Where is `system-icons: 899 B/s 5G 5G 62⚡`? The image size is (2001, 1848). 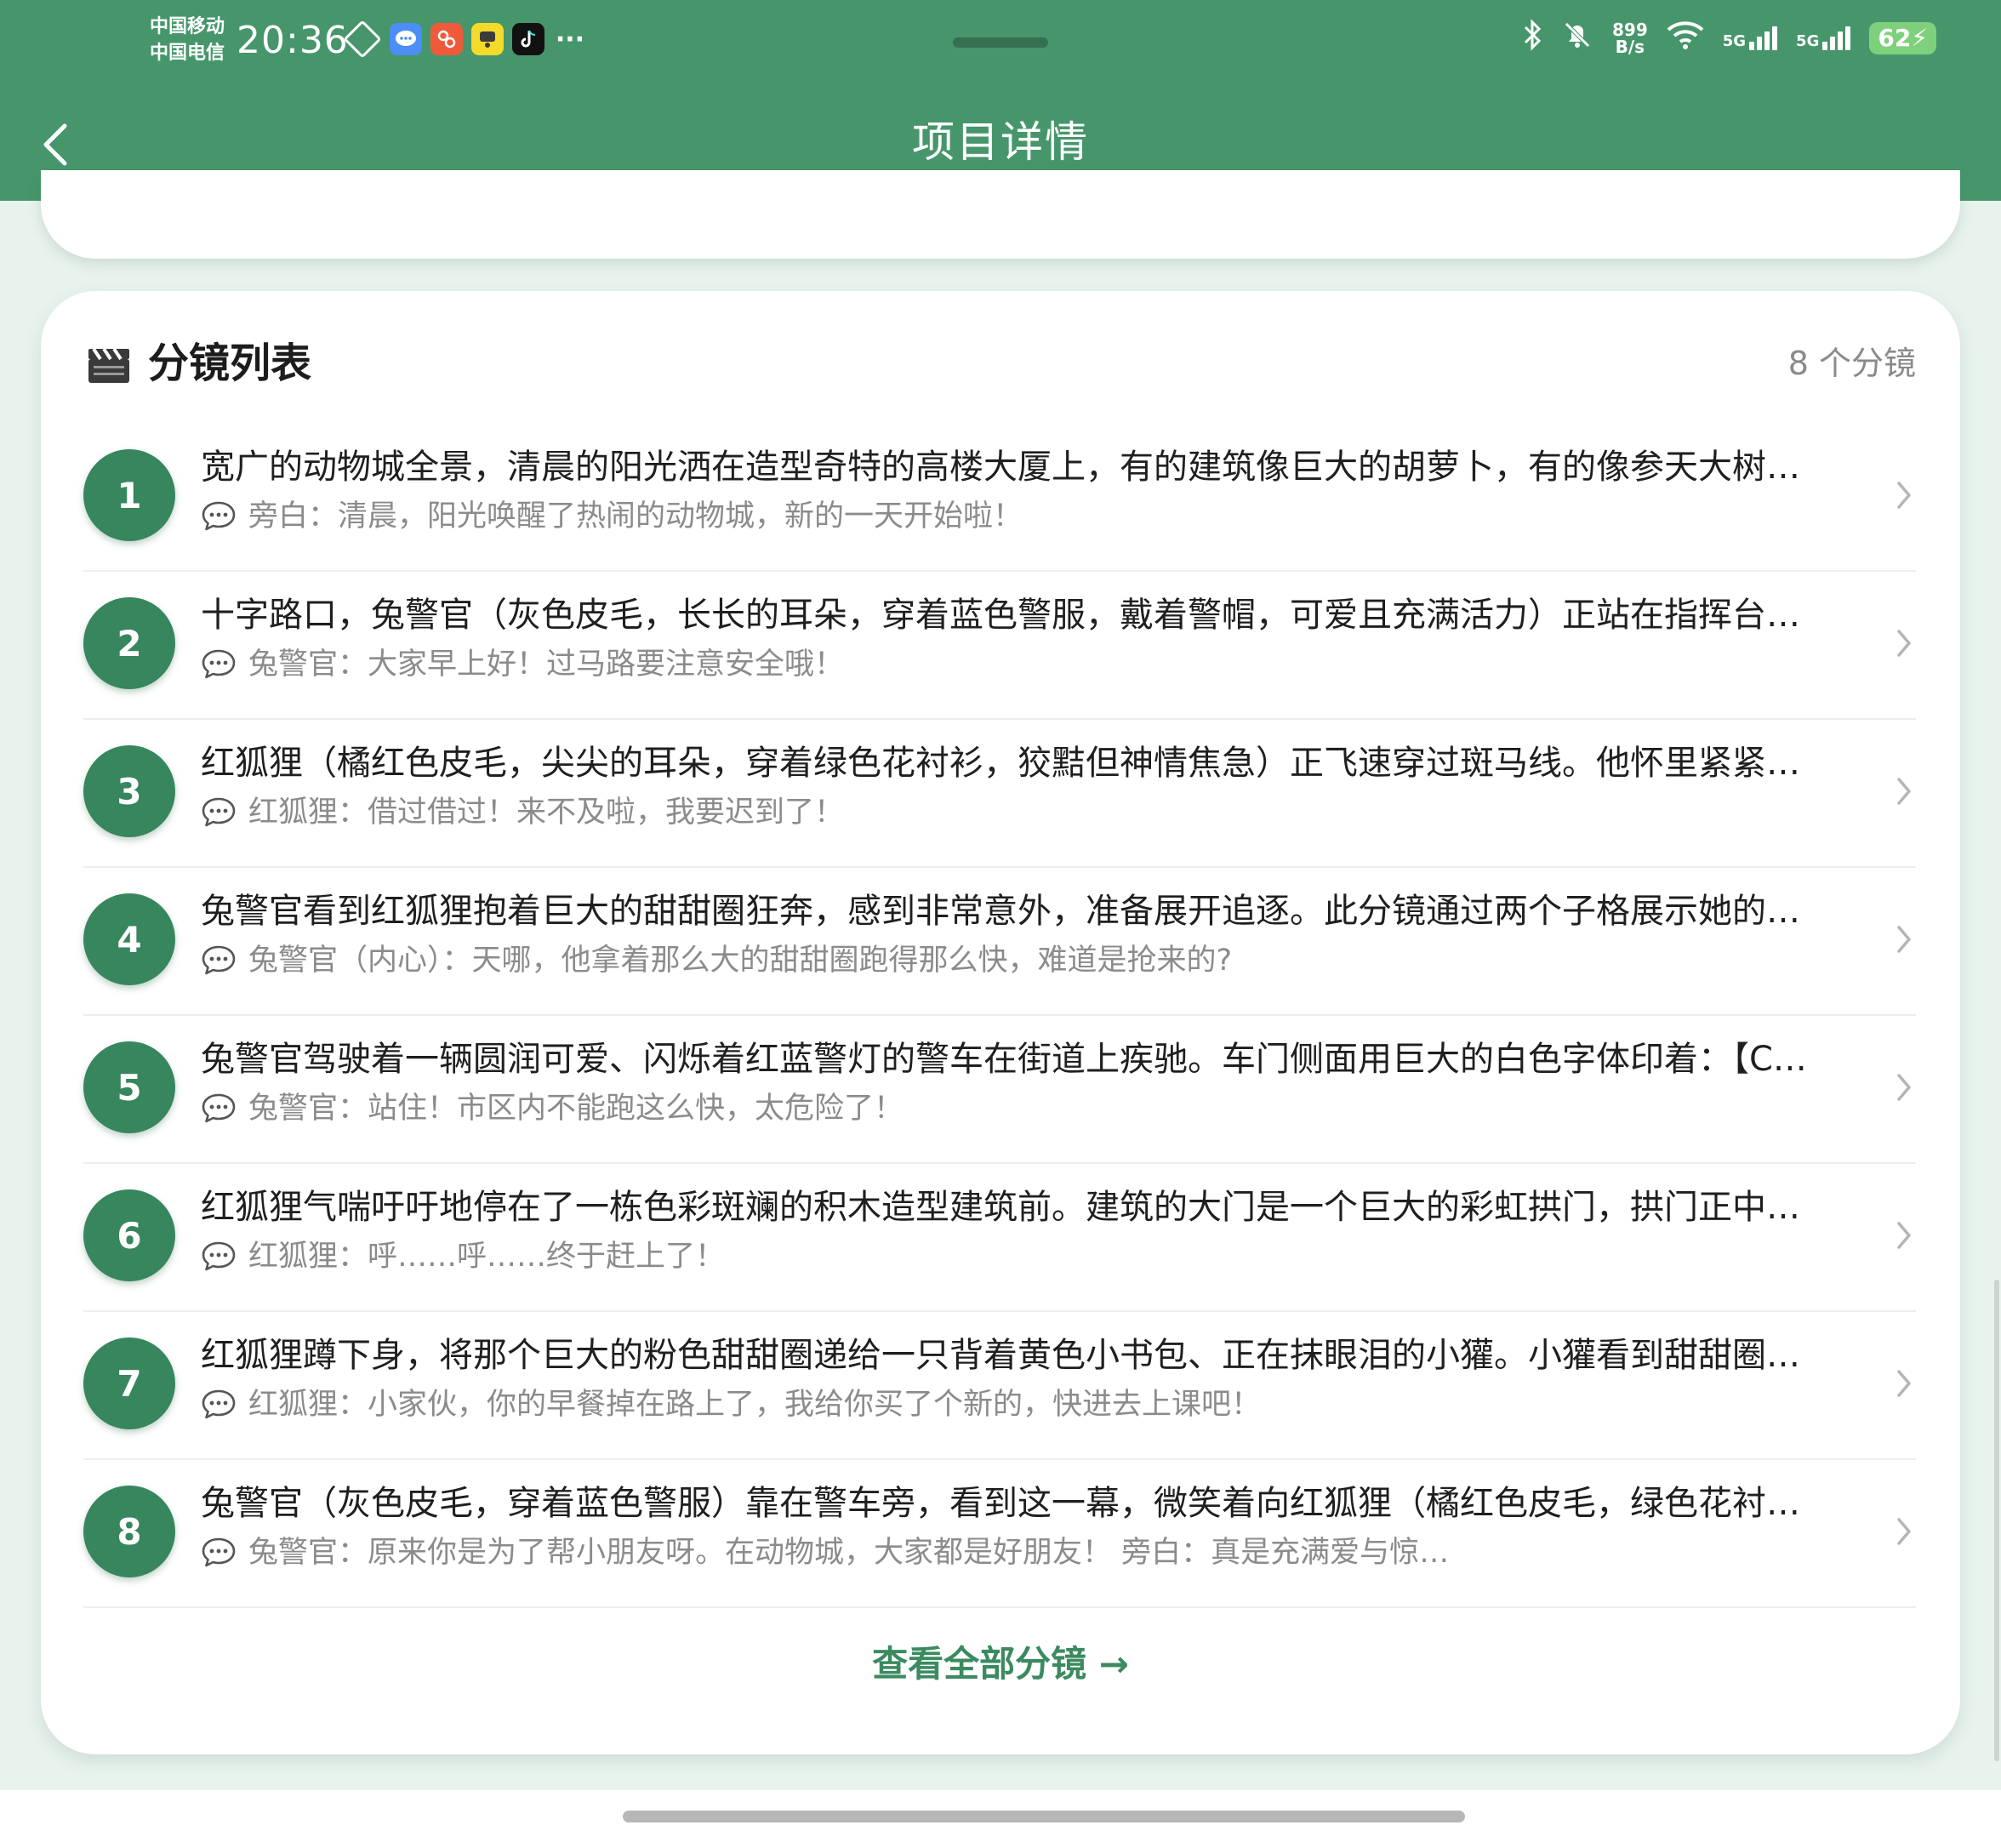 system-icons: 899 B/s 5G 5G 62⚡ is located at coordinates (1729, 38).